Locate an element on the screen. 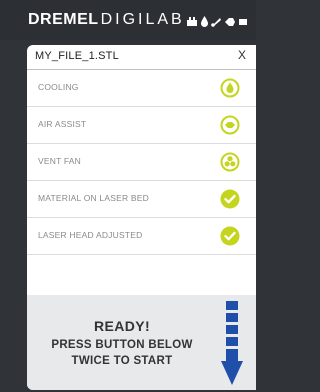  dialog-header: MY_FILE_1.STL X is located at coordinates (141, 57).